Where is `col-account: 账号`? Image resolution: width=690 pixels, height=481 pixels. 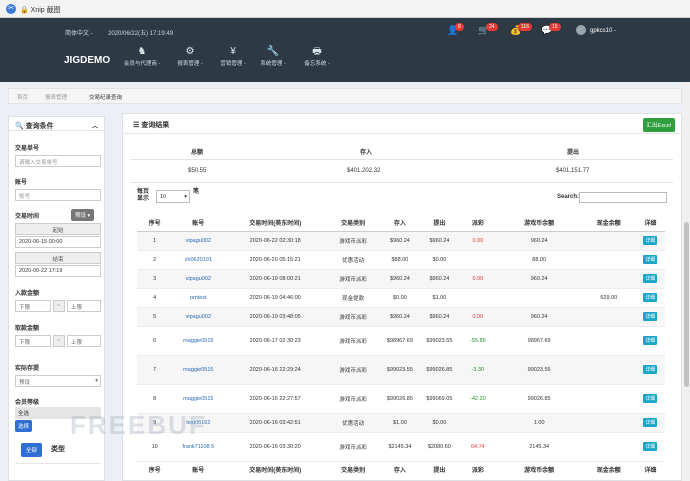
col-account: 账号 is located at coordinates (198, 223).